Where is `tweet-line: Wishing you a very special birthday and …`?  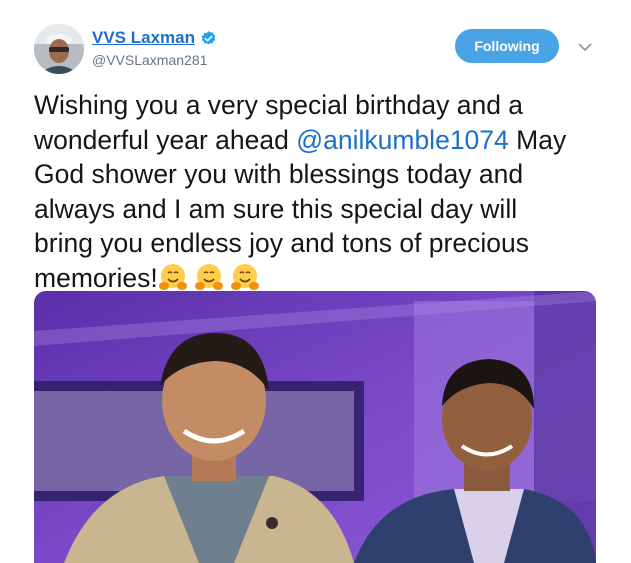
tweet-line: Wishing you a very special birthday and … is located at coordinates (279, 105).